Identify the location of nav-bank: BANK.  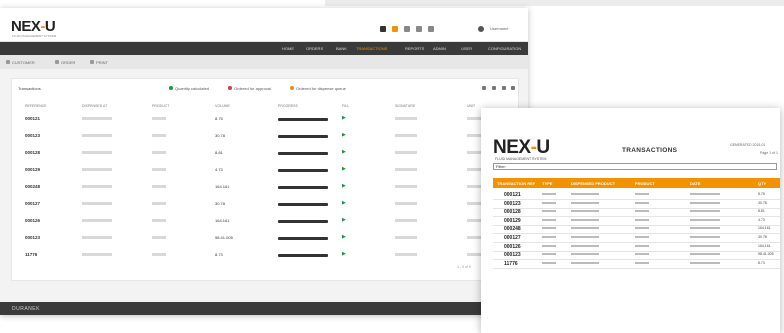
(341, 48).